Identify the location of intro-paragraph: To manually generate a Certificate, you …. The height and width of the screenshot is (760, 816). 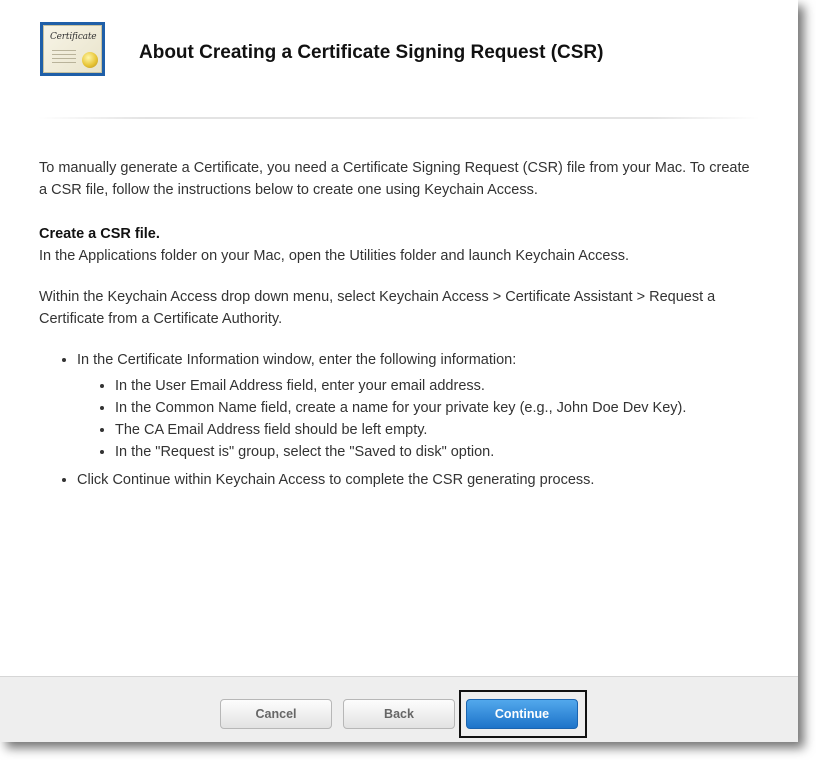
(394, 179).